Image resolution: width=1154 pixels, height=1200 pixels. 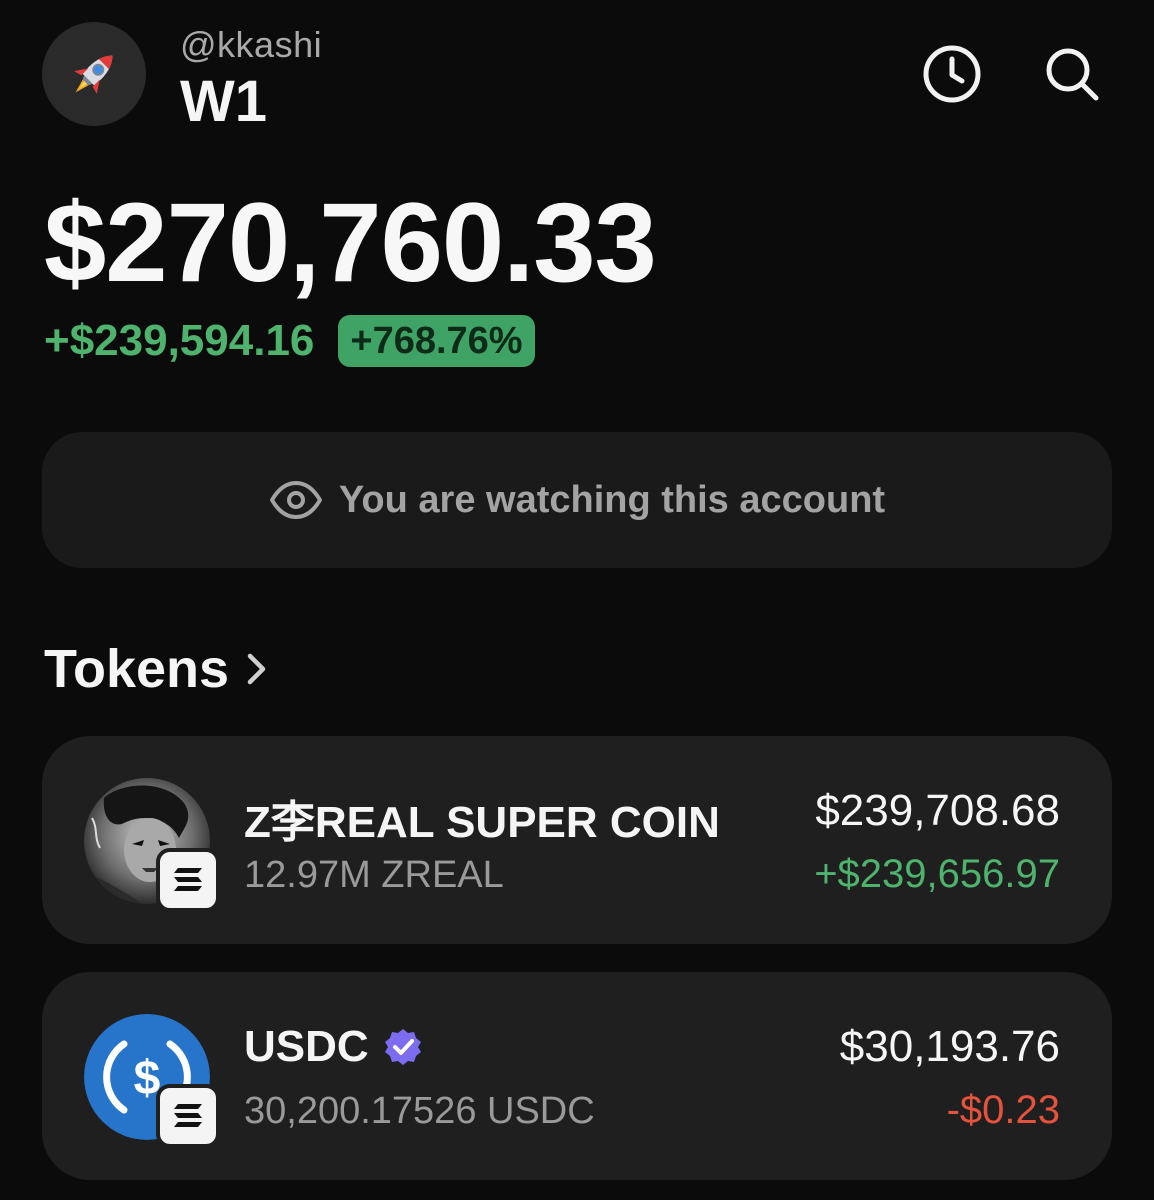 I want to click on token-value: $239,708.68, so click(x=937, y=810).